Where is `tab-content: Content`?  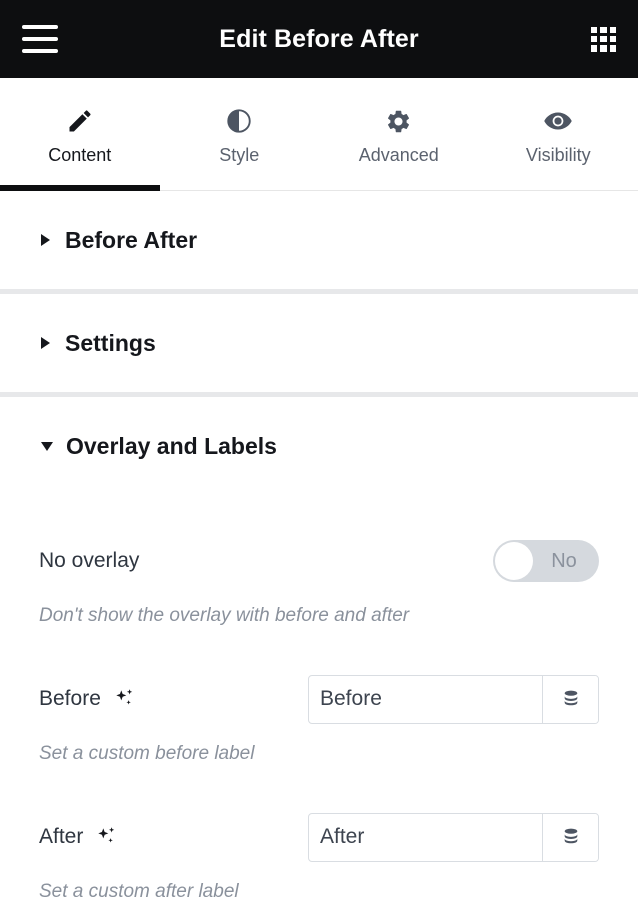
tab-content: Content is located at coordinates (80, 134).